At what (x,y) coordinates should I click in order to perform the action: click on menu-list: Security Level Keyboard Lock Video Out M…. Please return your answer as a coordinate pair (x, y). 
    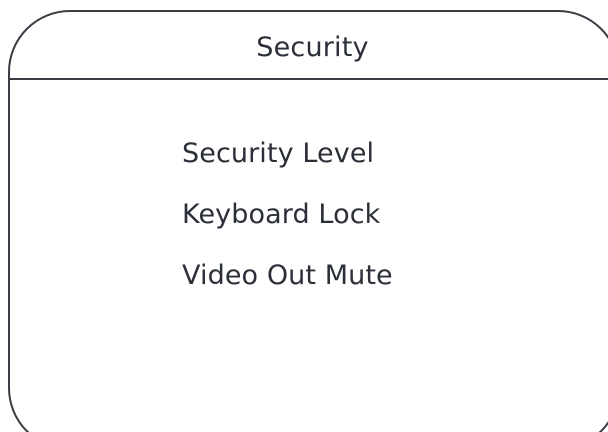
    Looking at the image, I should click on (287, 231).